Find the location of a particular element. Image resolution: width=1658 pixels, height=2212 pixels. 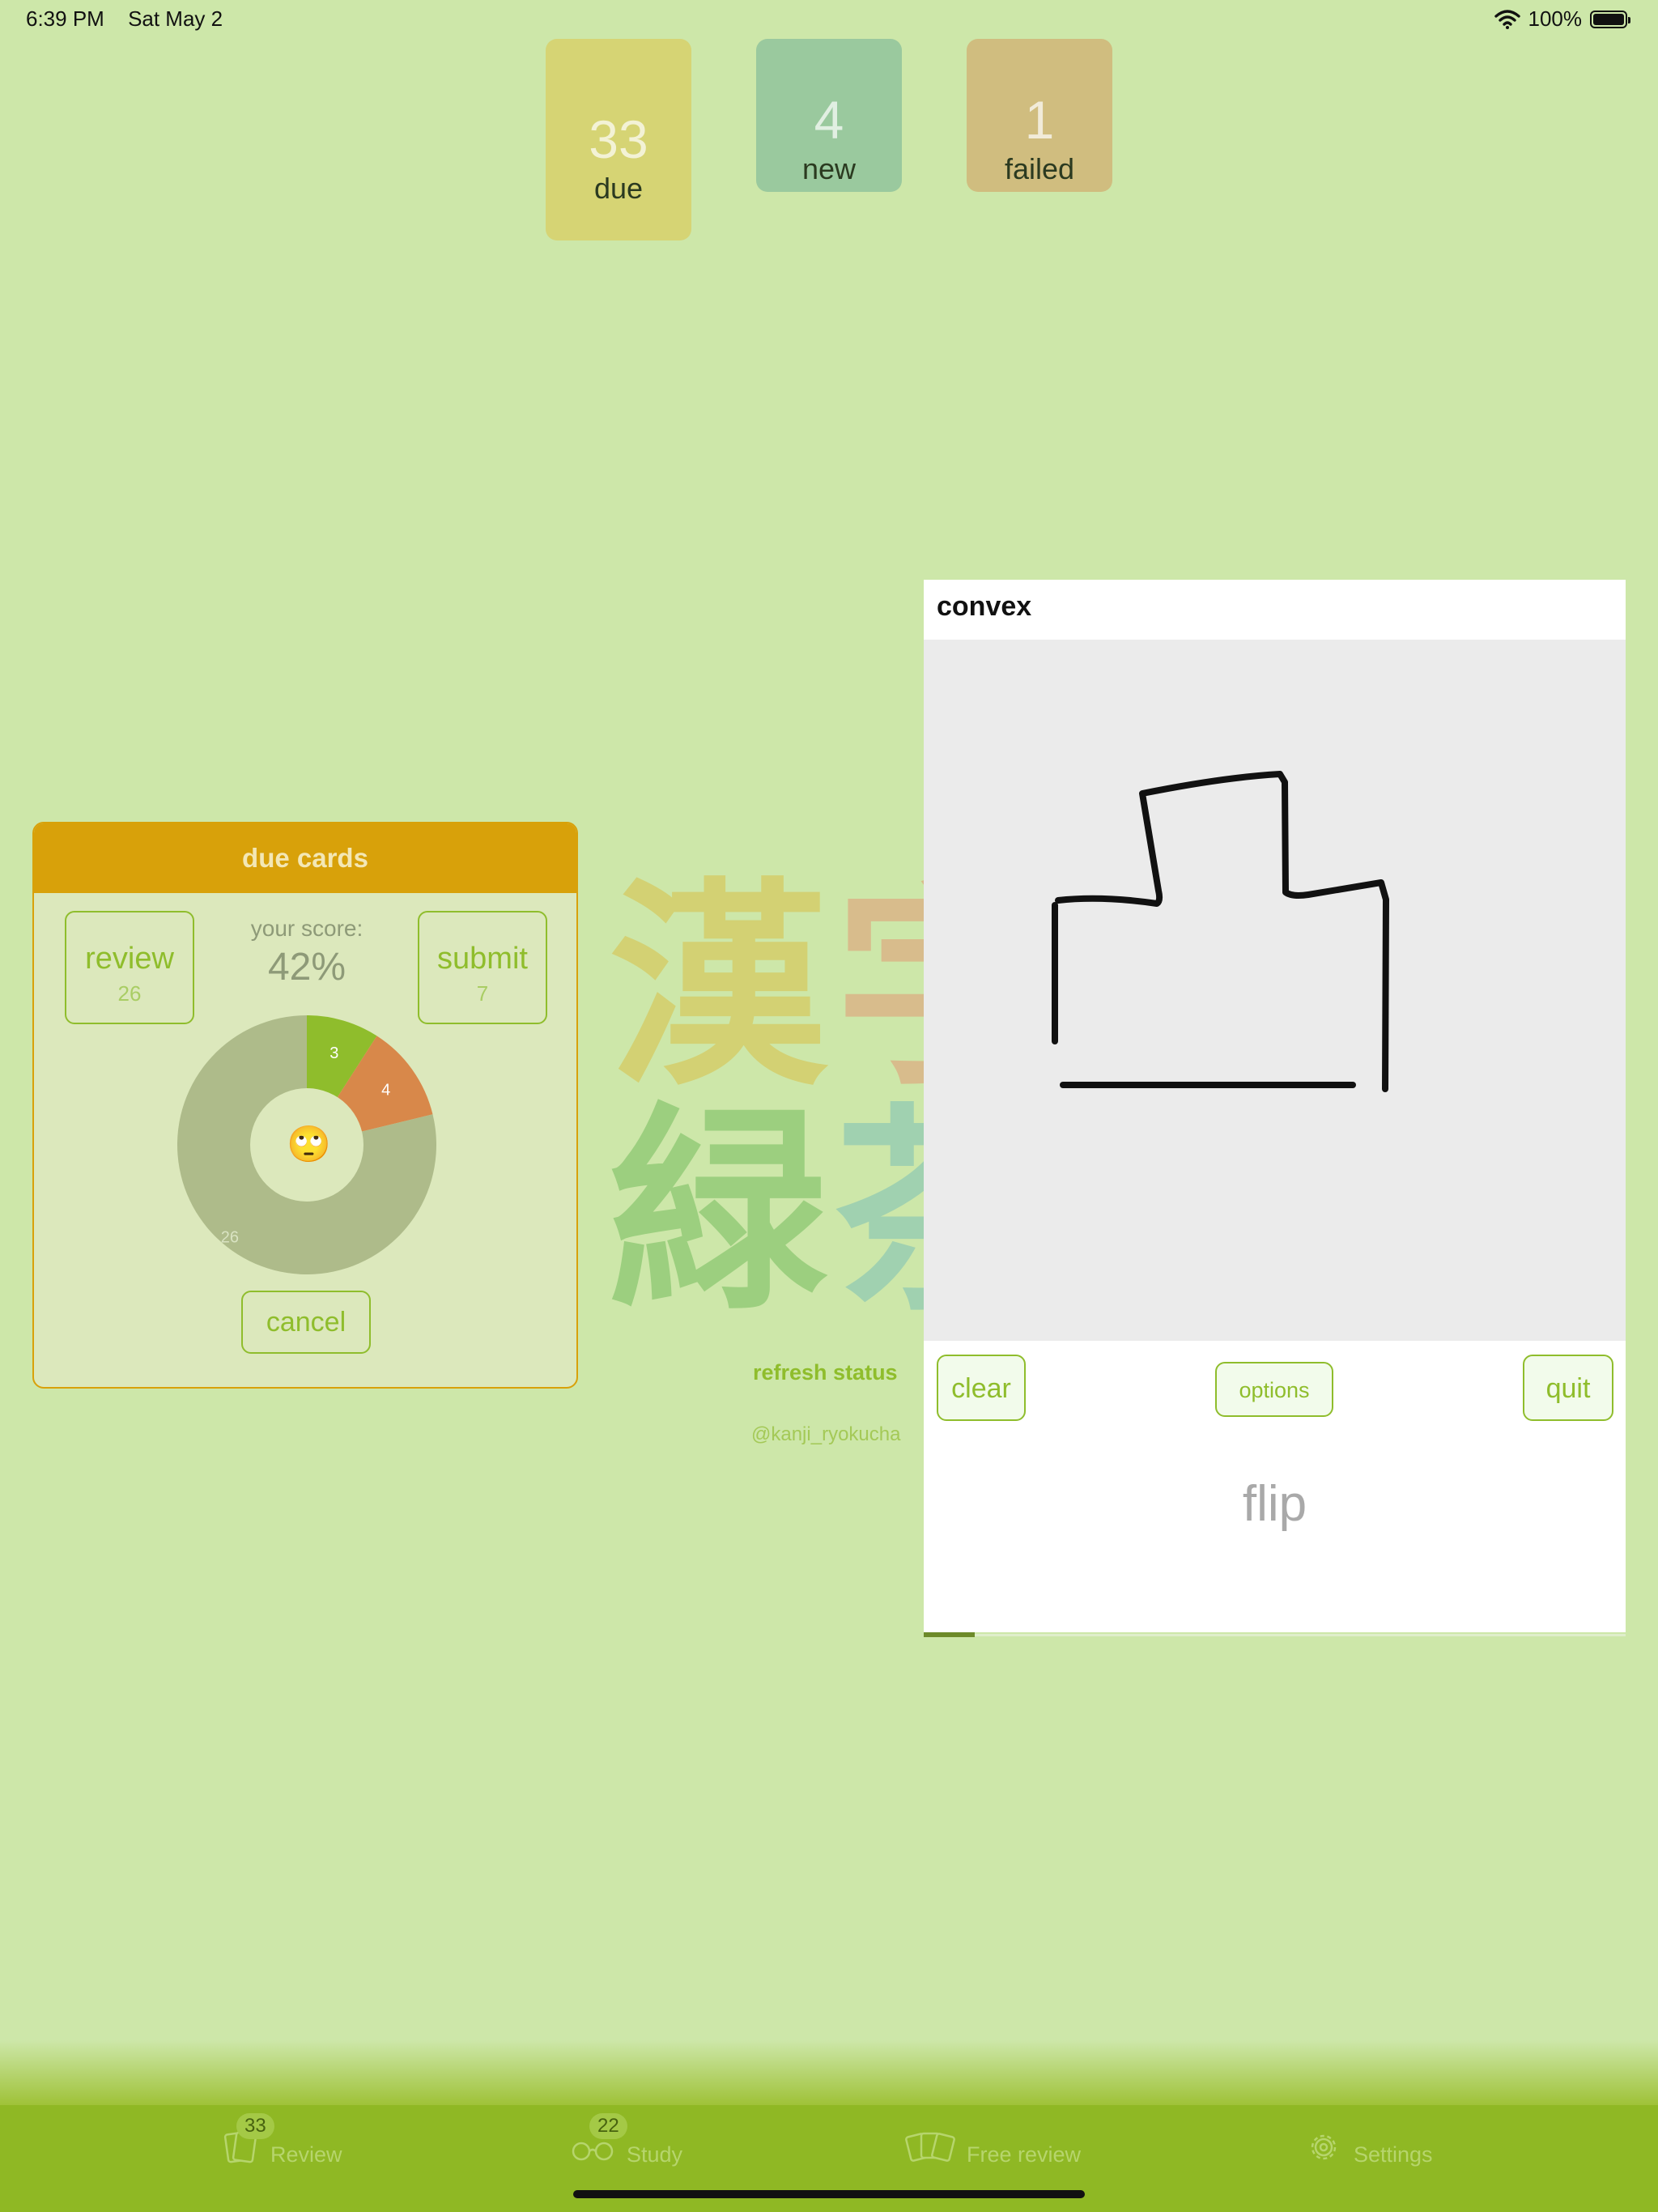

home-indicator is located at coordinates (829, 2194).